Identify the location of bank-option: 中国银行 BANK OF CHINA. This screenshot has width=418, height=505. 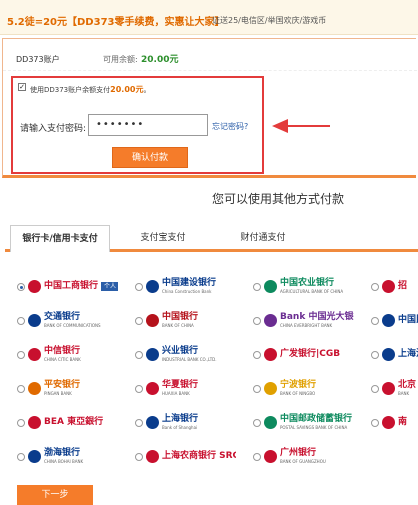
(187, 321).